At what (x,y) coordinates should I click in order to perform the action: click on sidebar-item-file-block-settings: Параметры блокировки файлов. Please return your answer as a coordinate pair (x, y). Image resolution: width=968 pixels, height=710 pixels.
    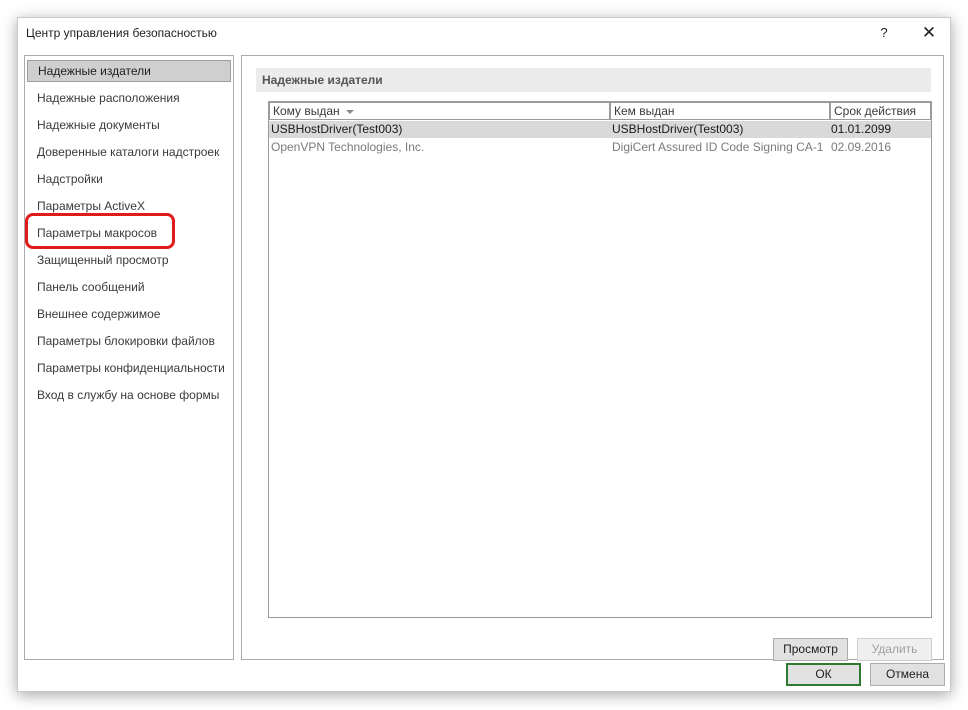
    Looking at the image, I should click on (129, 341).